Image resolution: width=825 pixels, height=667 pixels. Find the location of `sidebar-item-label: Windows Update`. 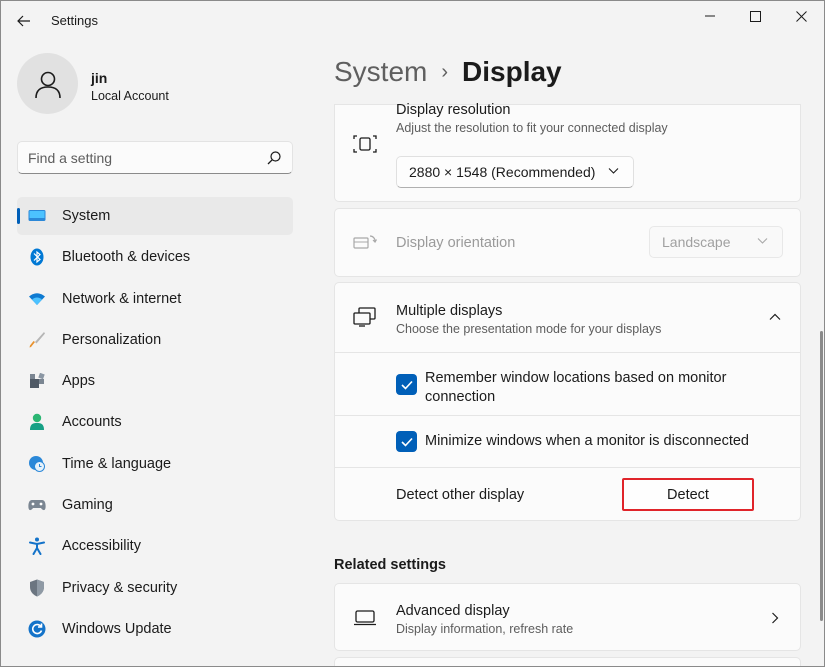

sidebar-item-label: Windows Update is located at coordinates (117, 628).